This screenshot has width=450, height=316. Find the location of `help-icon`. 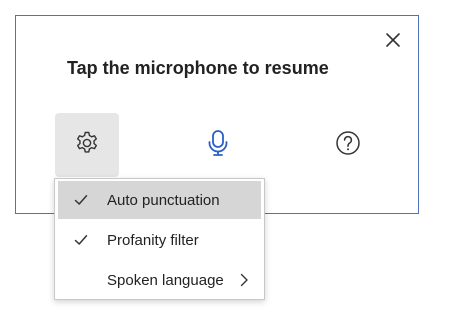

help-icon is located at coordinates (348, 145).